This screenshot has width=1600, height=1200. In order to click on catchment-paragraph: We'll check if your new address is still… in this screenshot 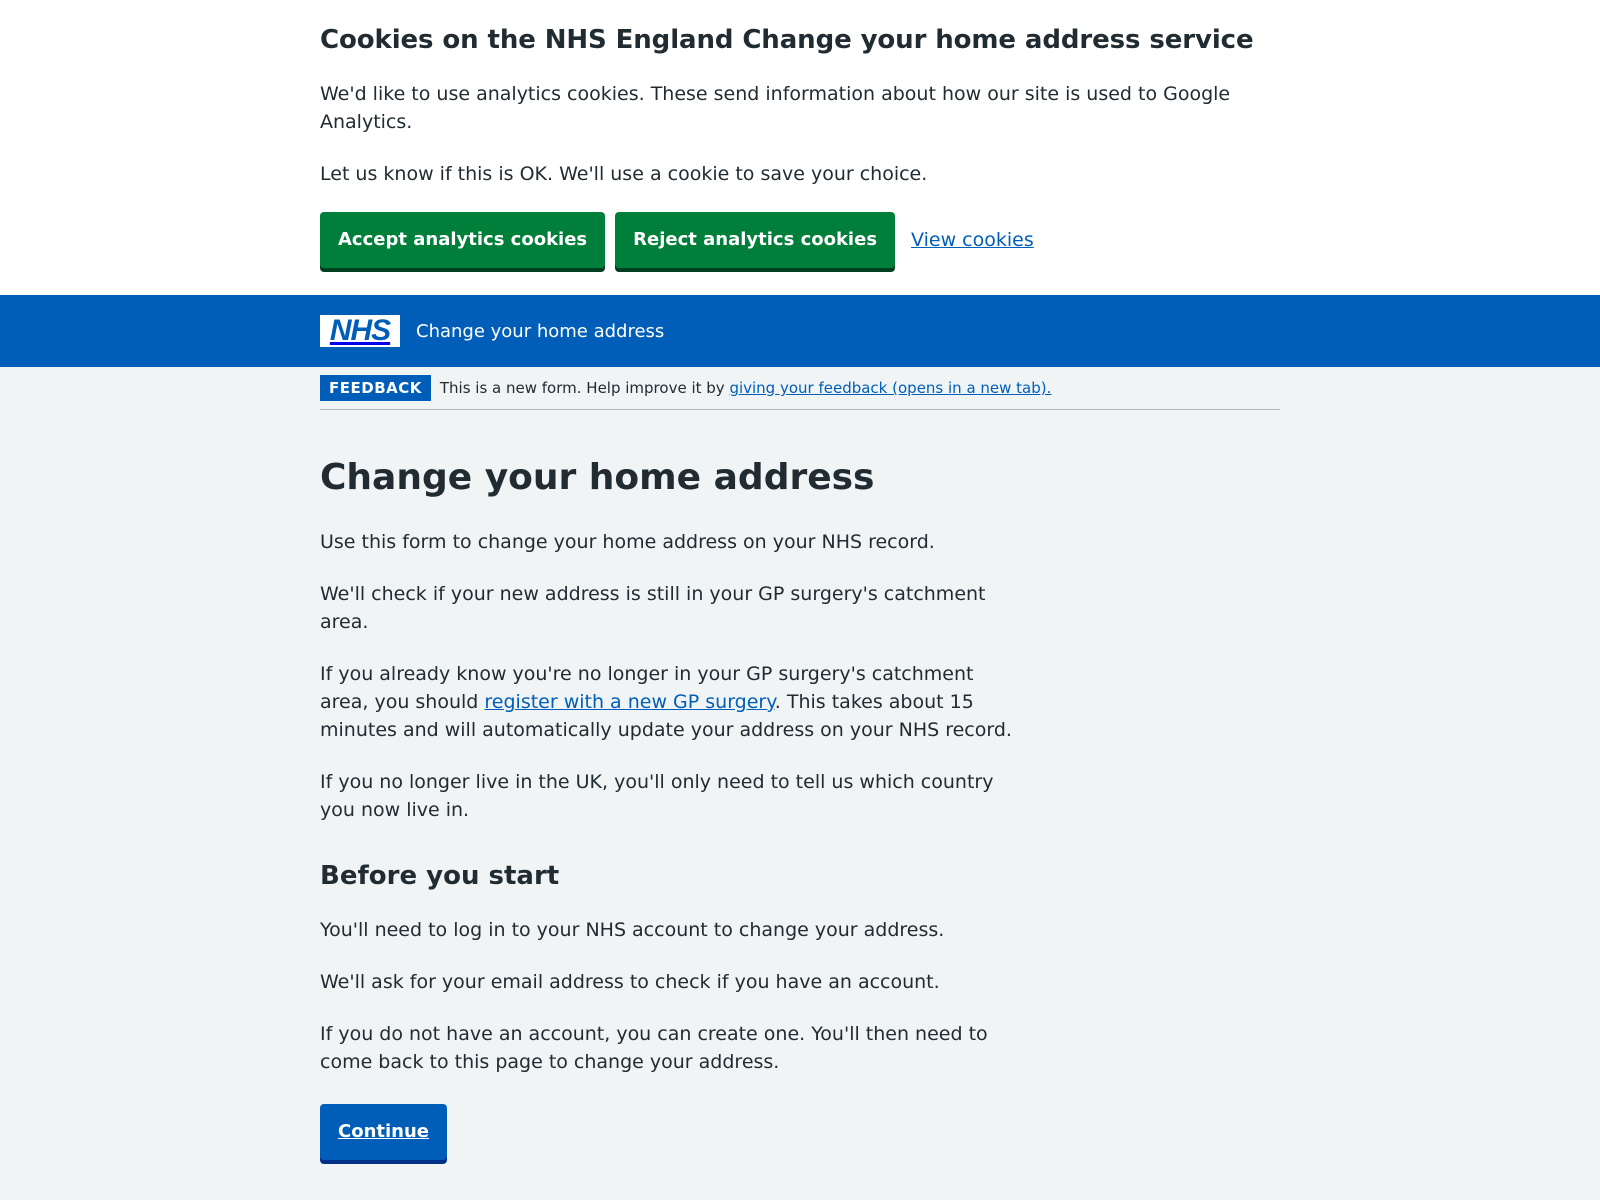, I will do `click(653, 608)`.